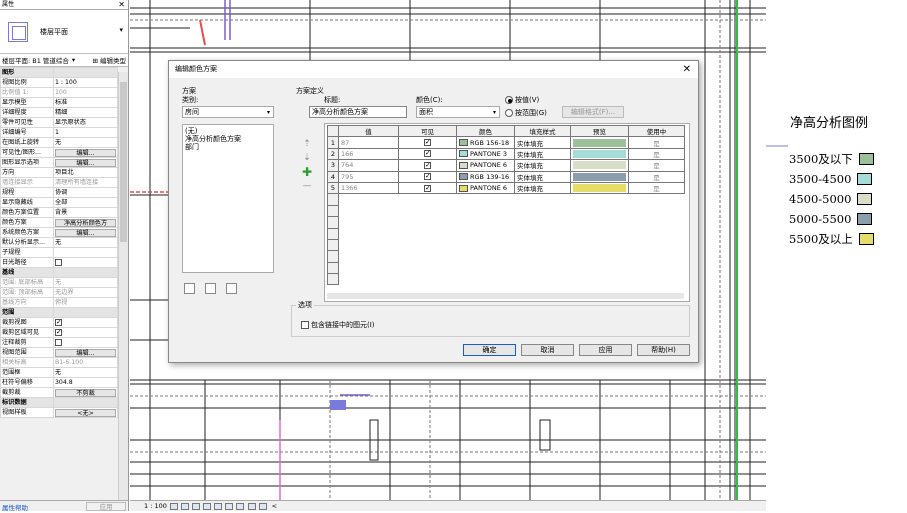  I want to click on remove-value-icon: —, so click(307, 186).